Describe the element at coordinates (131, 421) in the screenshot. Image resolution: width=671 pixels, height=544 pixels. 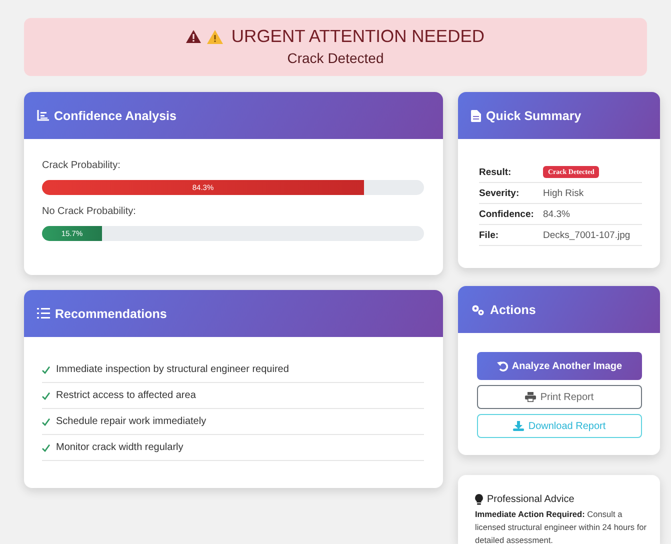
I see `recommendation-text: Schedule repair work immediately` at that location.